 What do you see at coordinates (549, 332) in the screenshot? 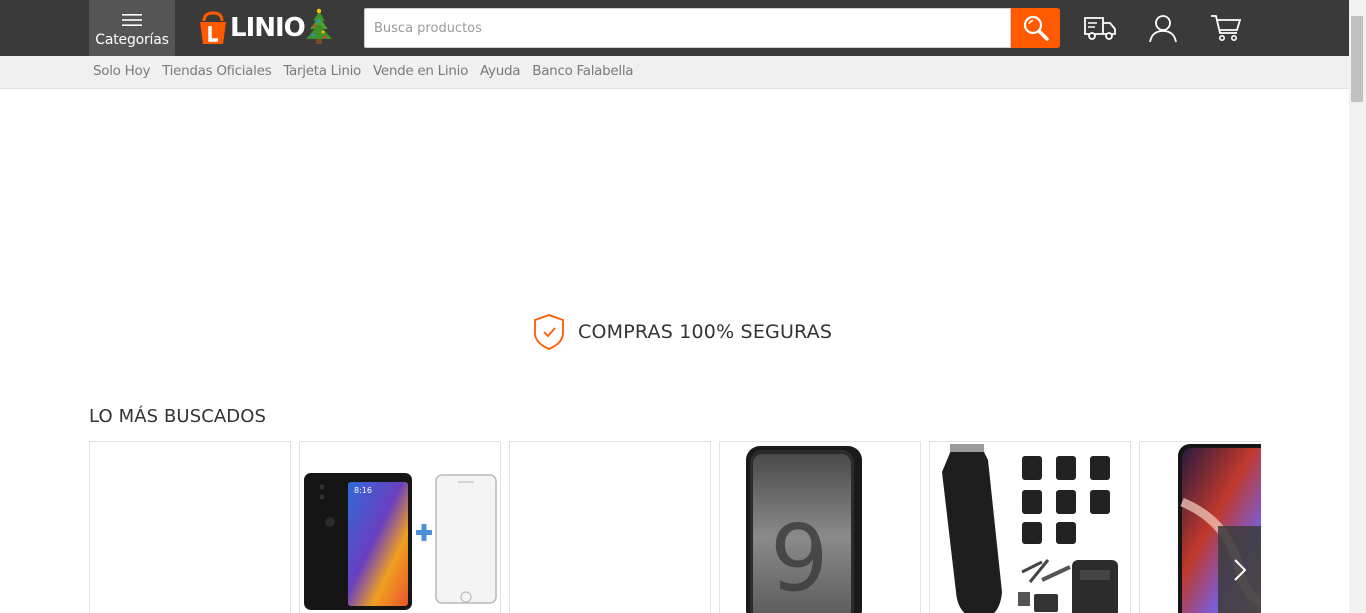
I see `shield-check-icon` at bounding box center [549, 332].